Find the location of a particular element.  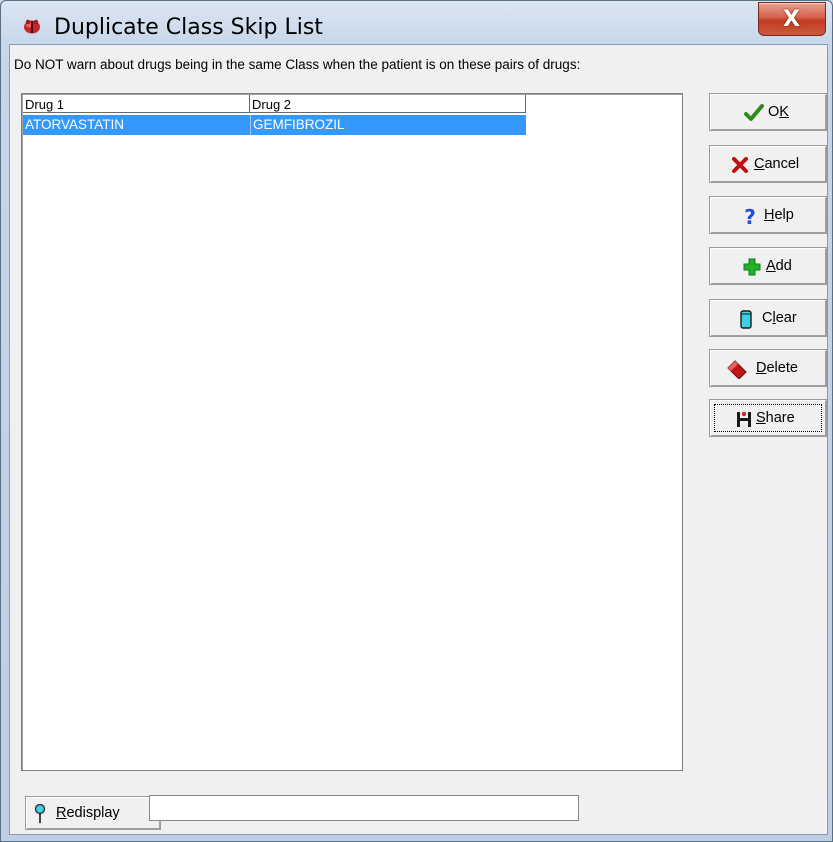

share-button: Share is located at coordinates (768, 418).